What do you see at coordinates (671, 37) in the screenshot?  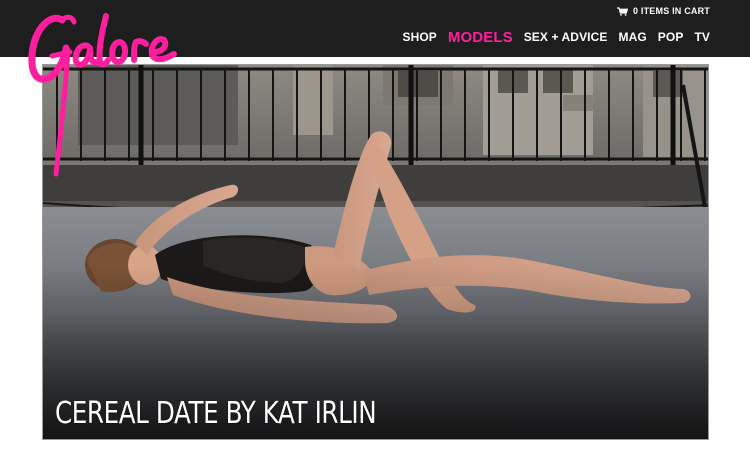 I see `nav-pop: POP` at bounding box center [671, 37].